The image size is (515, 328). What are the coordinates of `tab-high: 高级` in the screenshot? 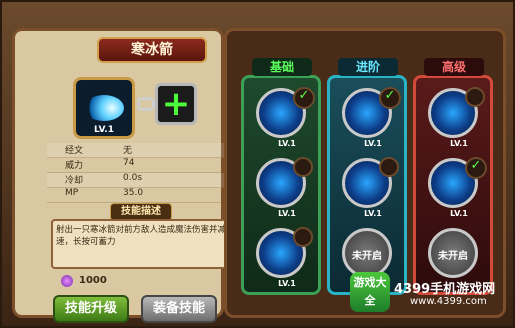 It's located at (454, 67).